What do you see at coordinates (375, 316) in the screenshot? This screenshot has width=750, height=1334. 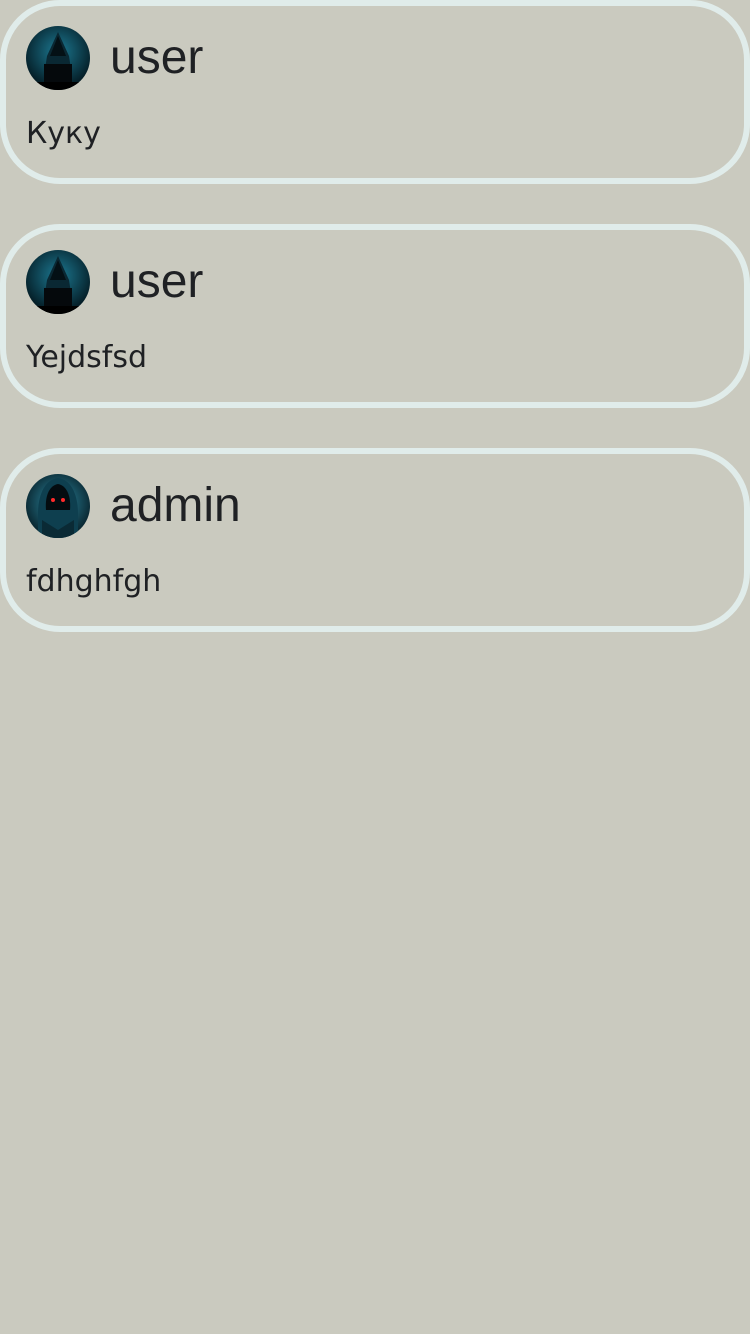 I see `post-card: user Yejdsfsd` at bounding box center [375, 316].